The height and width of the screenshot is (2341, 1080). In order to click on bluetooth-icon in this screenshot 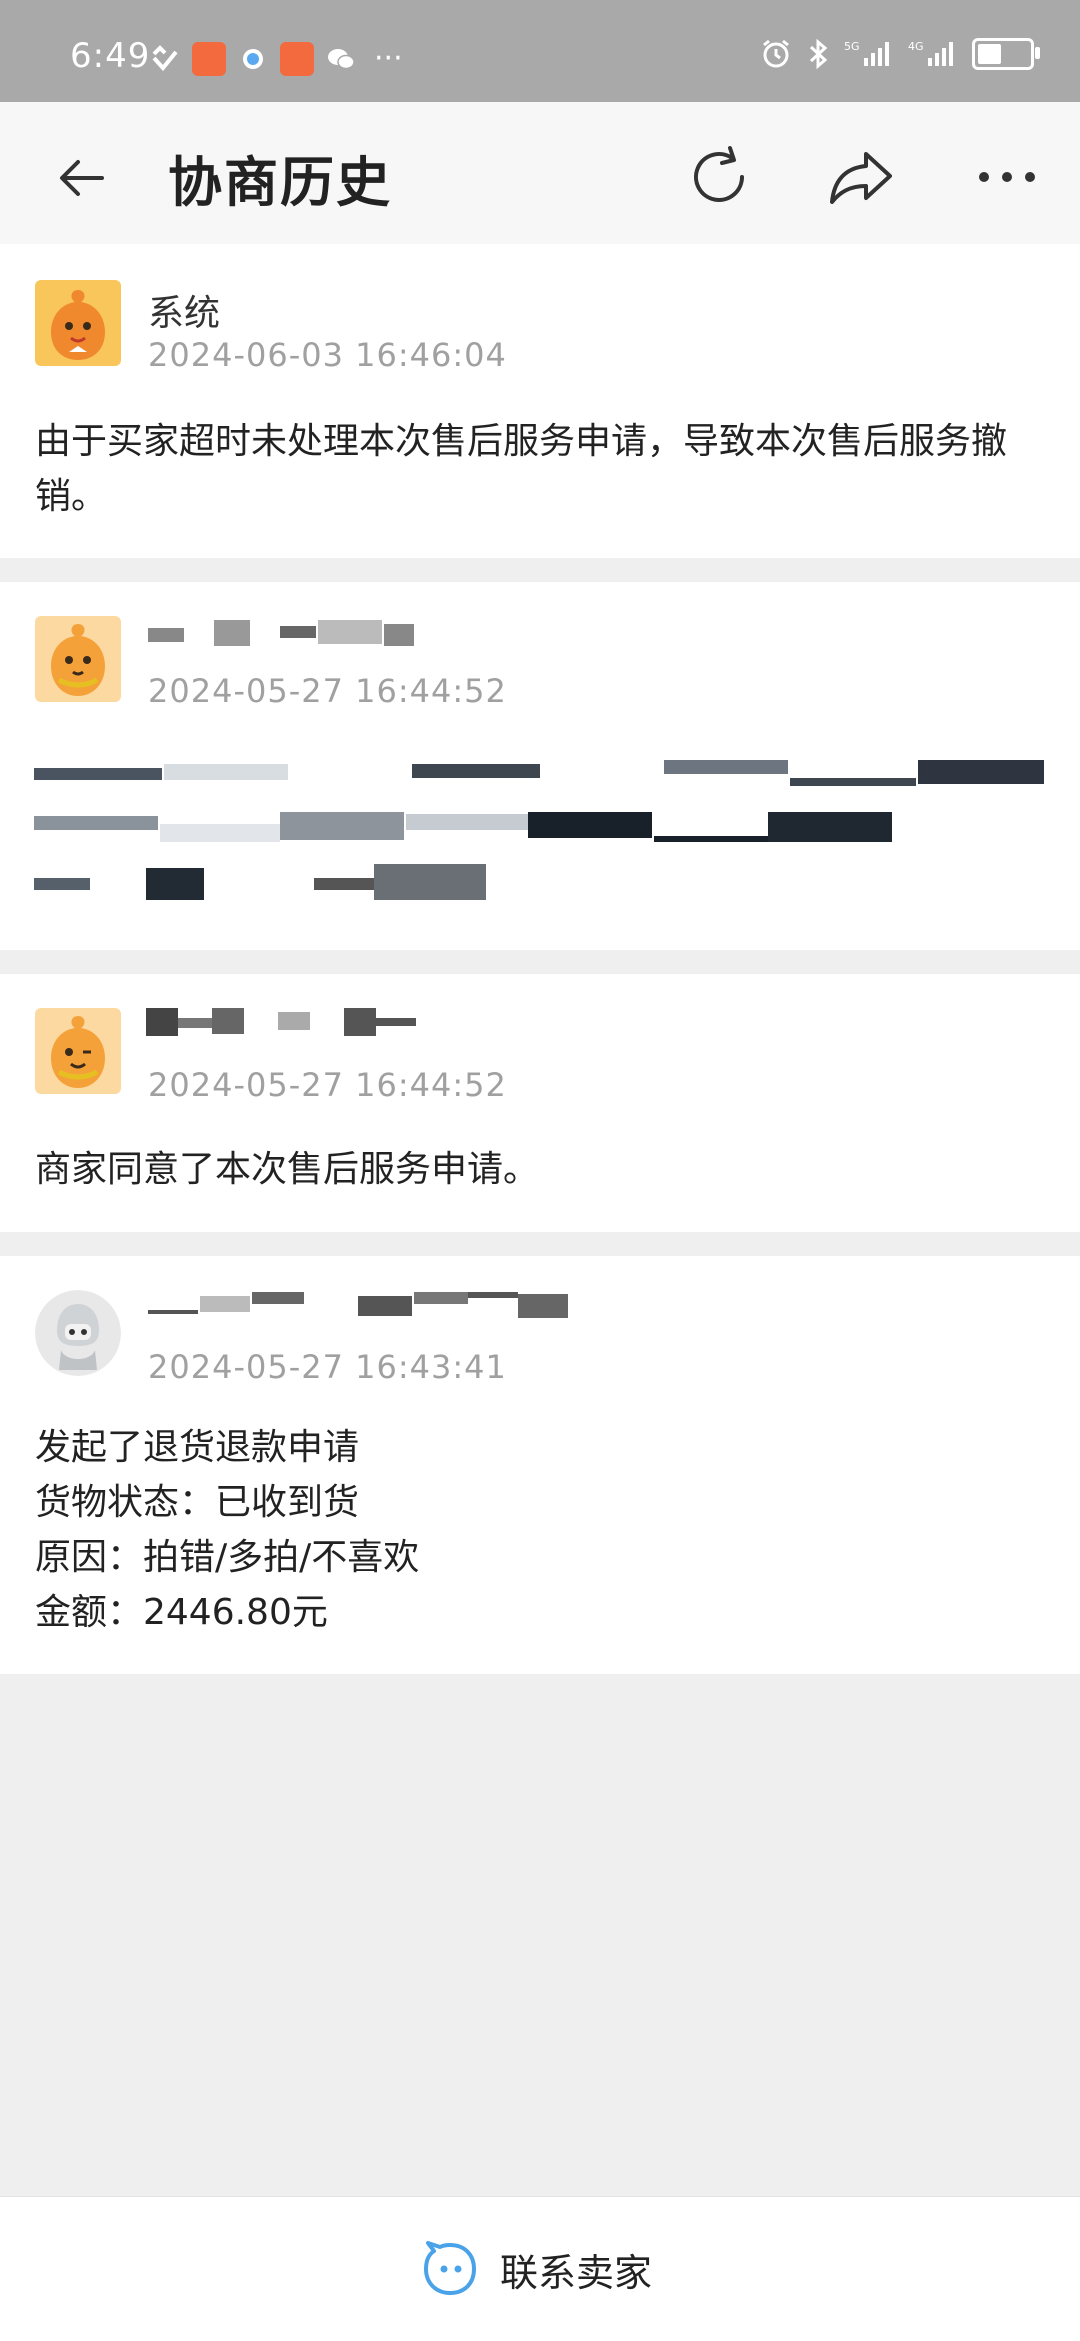, I will do `click(818, 54)`.